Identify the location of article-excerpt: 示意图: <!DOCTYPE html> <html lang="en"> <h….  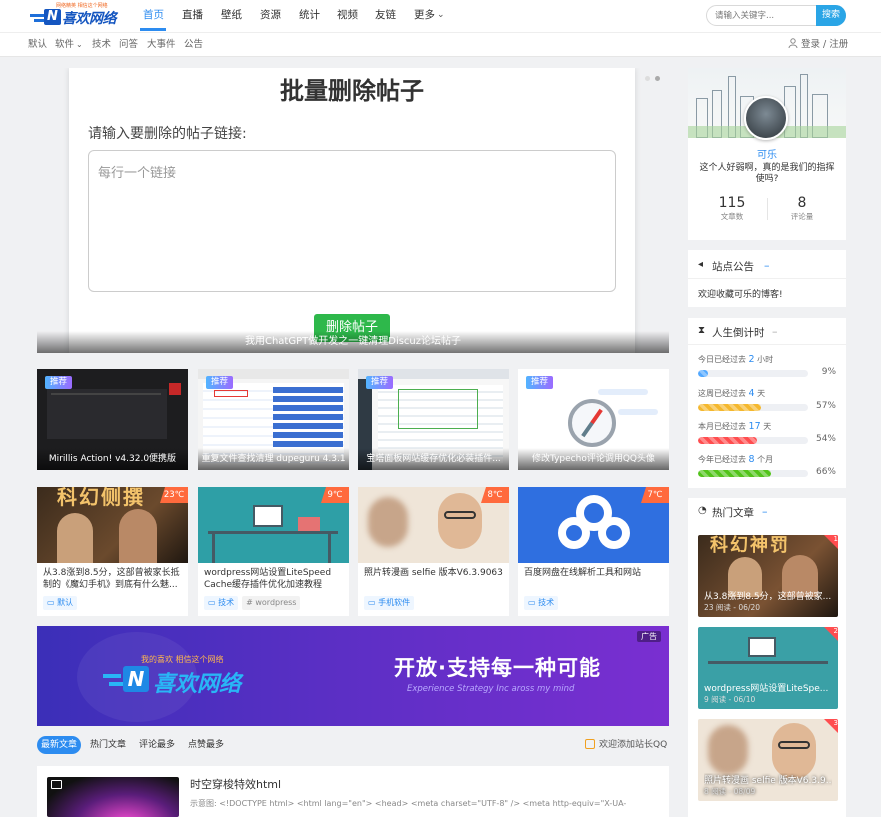
(408, 803).